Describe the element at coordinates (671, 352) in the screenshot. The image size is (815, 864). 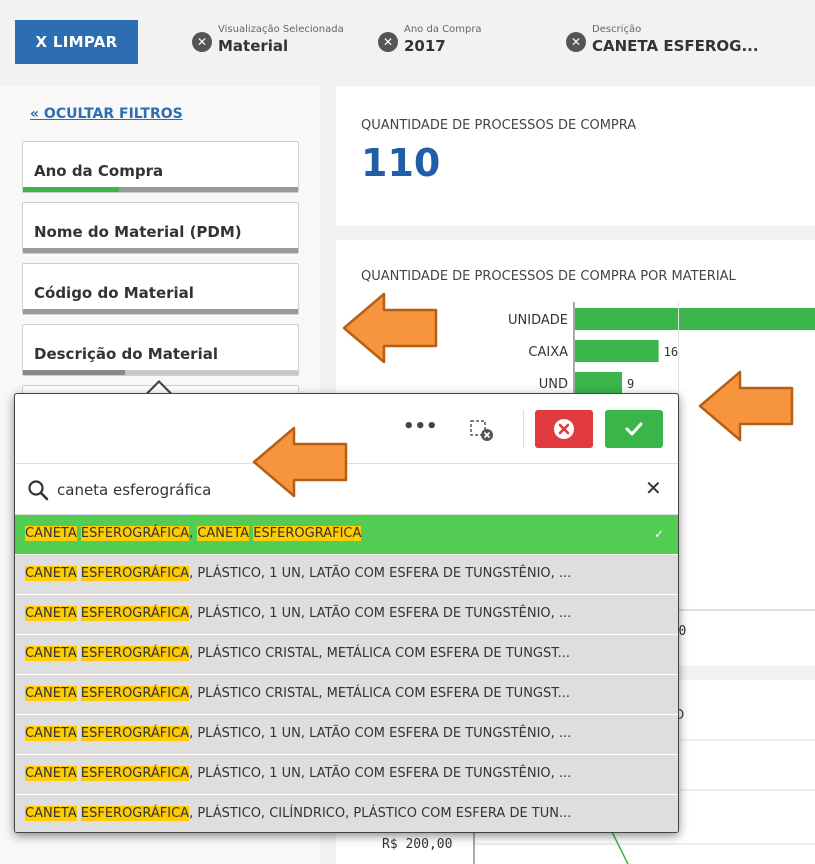
I see `data-label: 16` at that location.